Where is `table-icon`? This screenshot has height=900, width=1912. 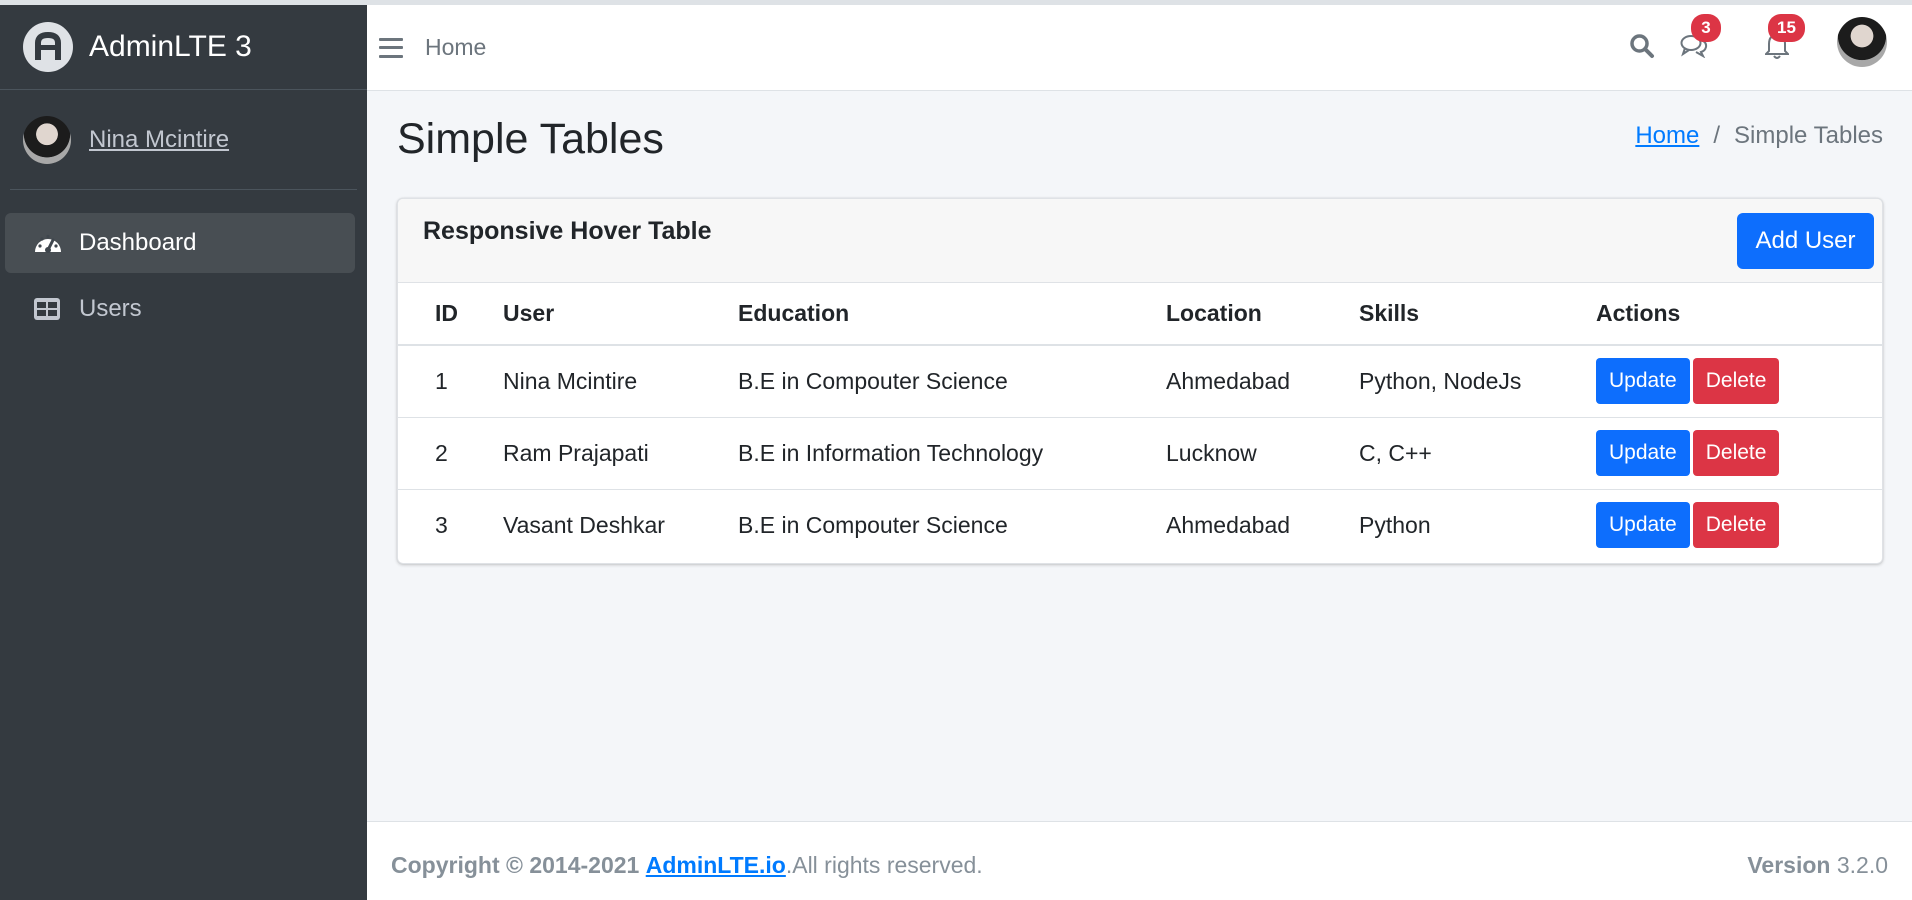 table-icon is located at coordinates (48, 309).